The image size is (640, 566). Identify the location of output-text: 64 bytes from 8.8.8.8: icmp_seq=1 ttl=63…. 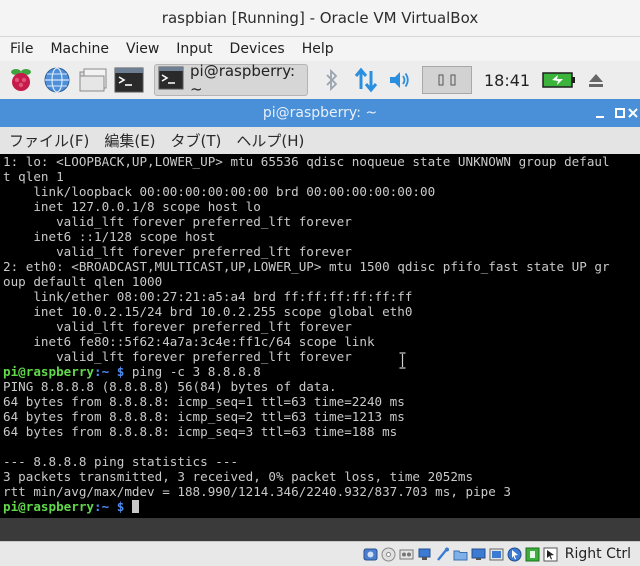
(204, 401).